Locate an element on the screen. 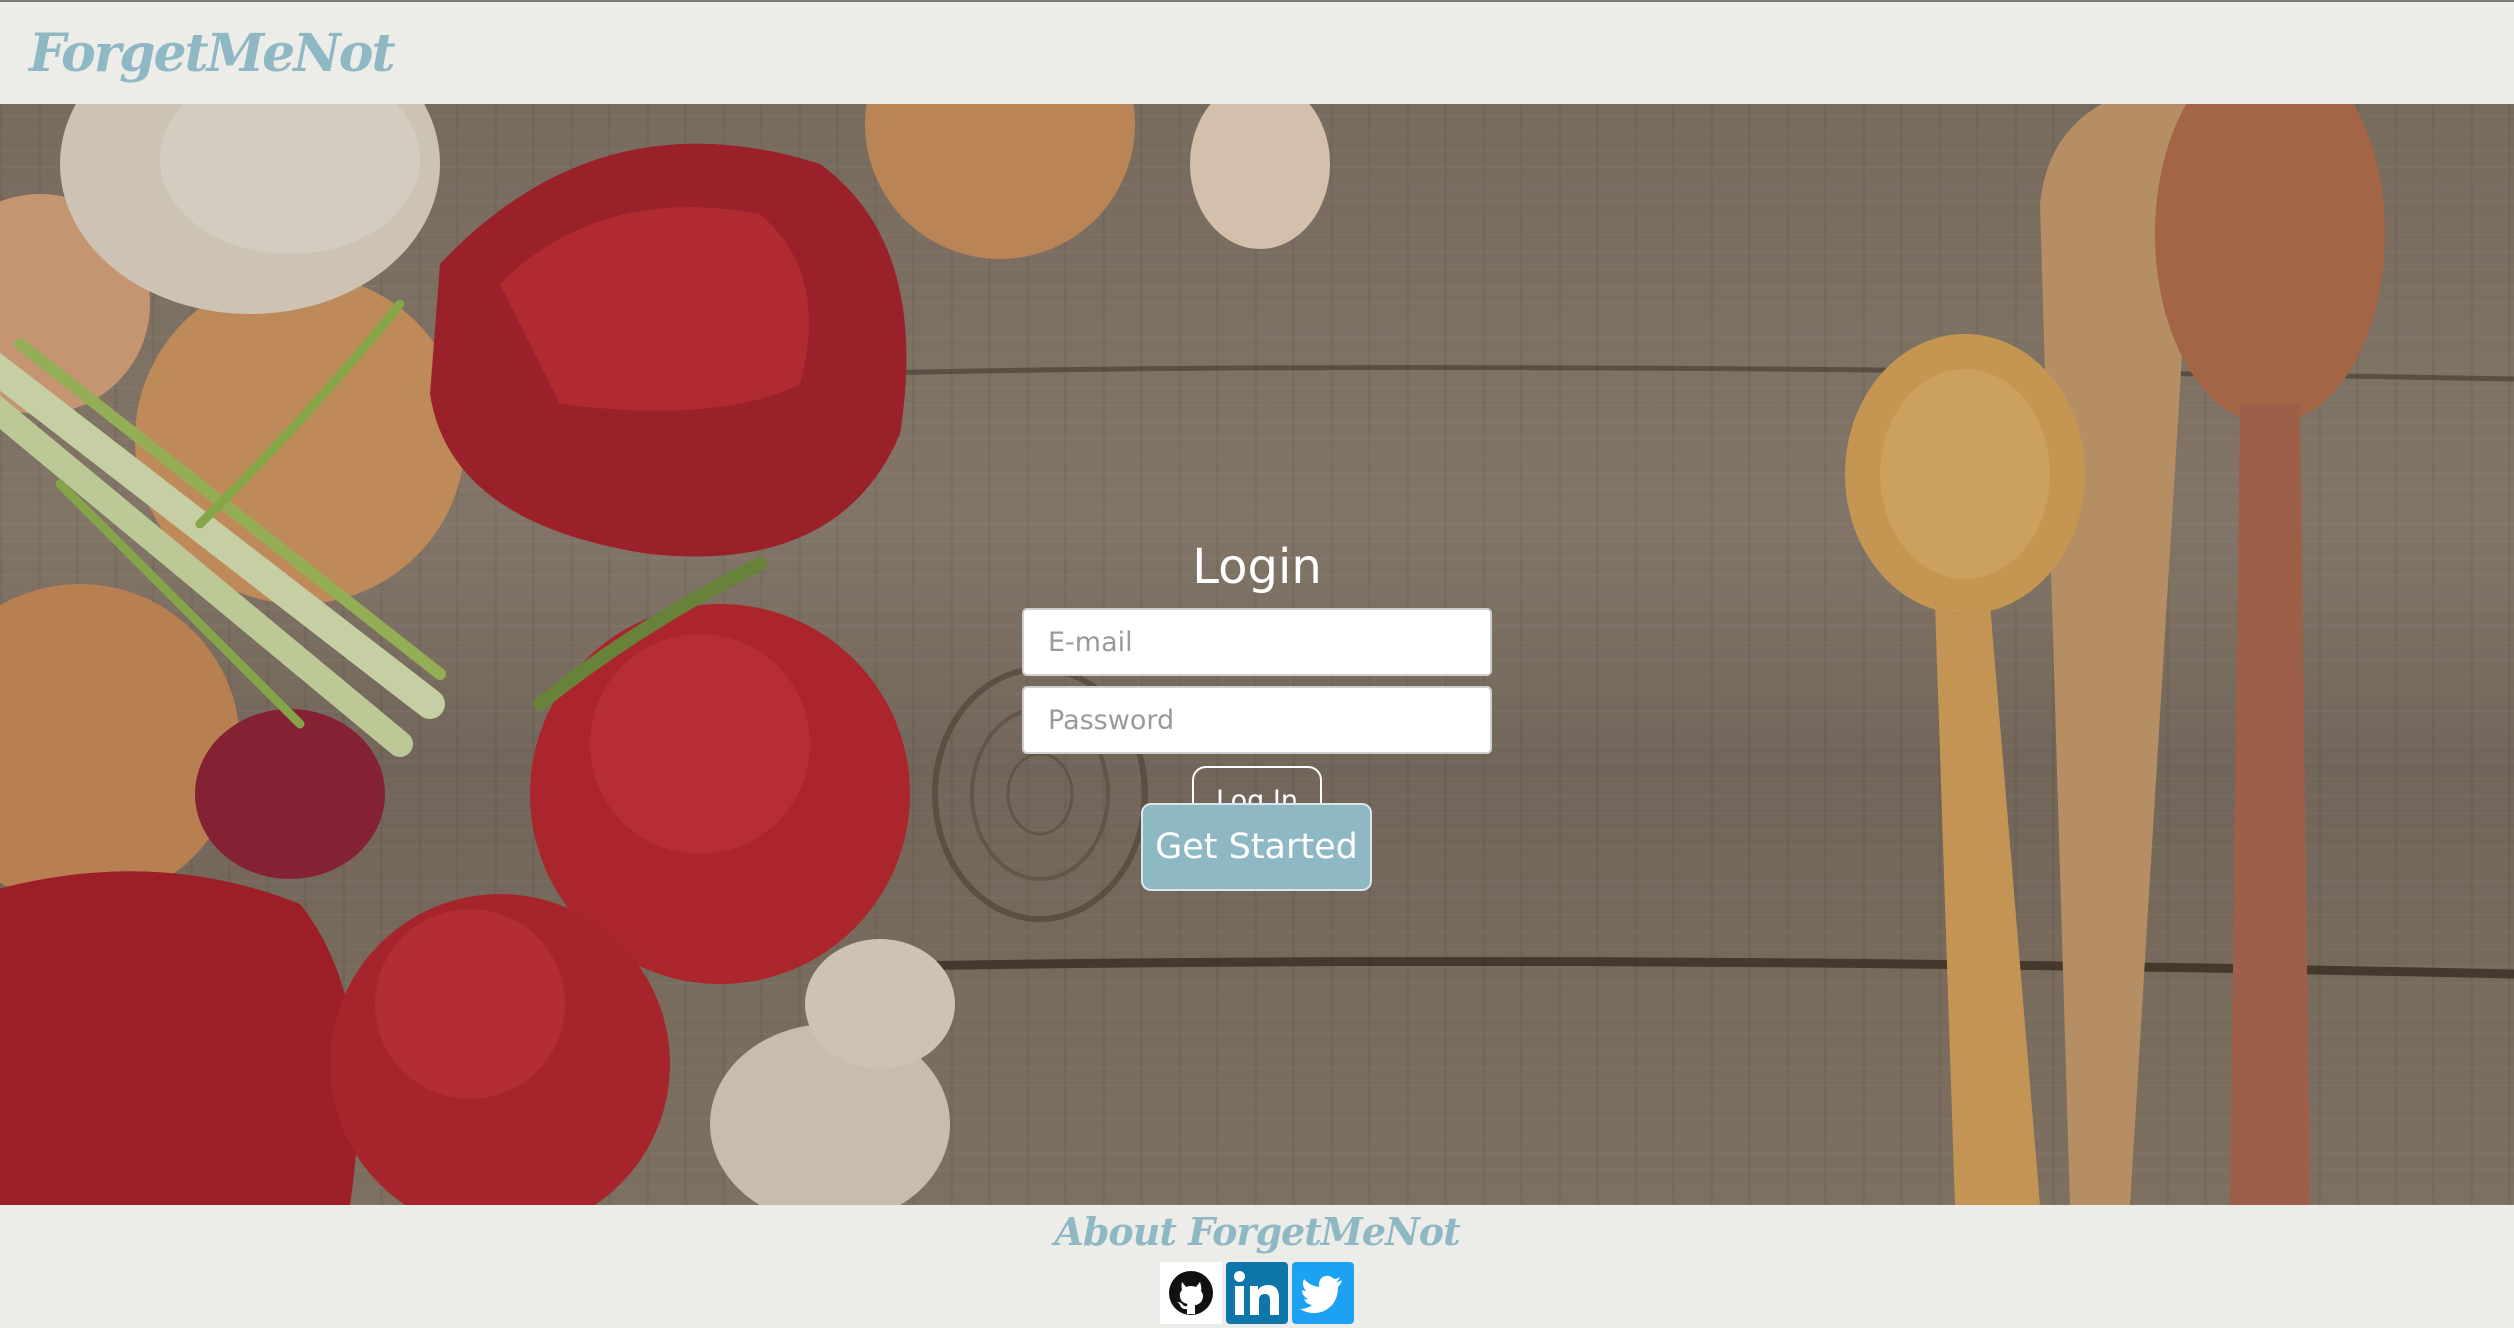 This screenshot has height=1328, width=2514. get-started-button: Get Started is located at coordinates (1256, 847).